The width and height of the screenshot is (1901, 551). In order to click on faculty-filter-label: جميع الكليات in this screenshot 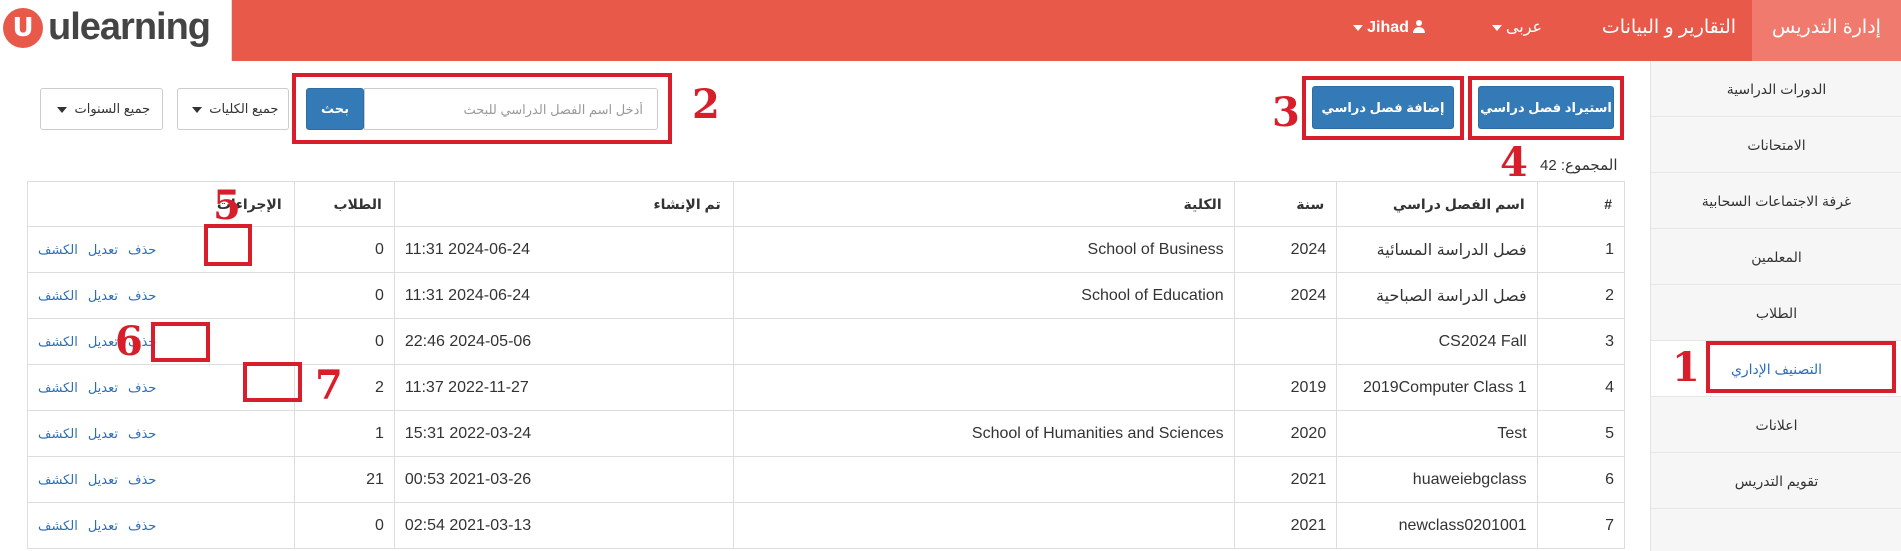, I will do `click(244, 108)`.